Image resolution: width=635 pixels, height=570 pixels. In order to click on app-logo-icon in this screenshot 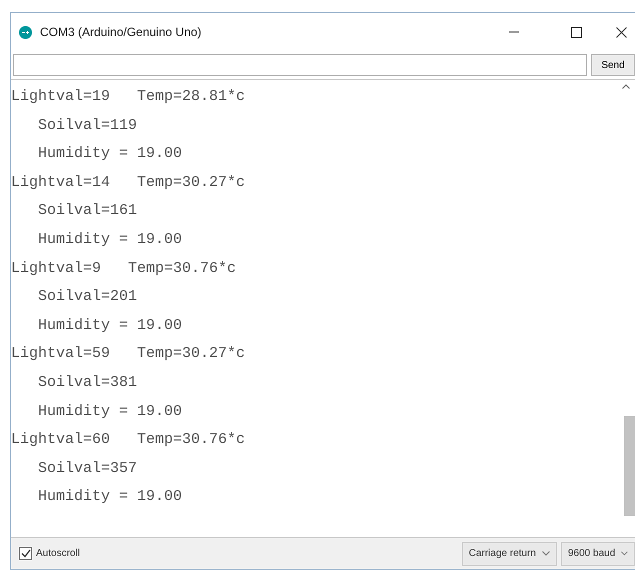, I will do `click(25, 32)`.